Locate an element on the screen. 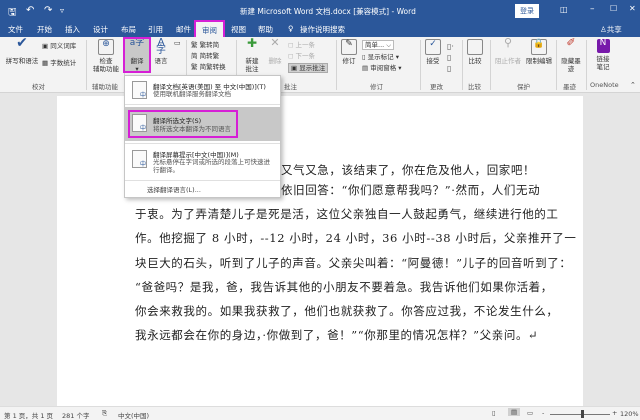 This screenshot has height=420, width=640. zoom-level: 120% is located at coordinates (629, 414).